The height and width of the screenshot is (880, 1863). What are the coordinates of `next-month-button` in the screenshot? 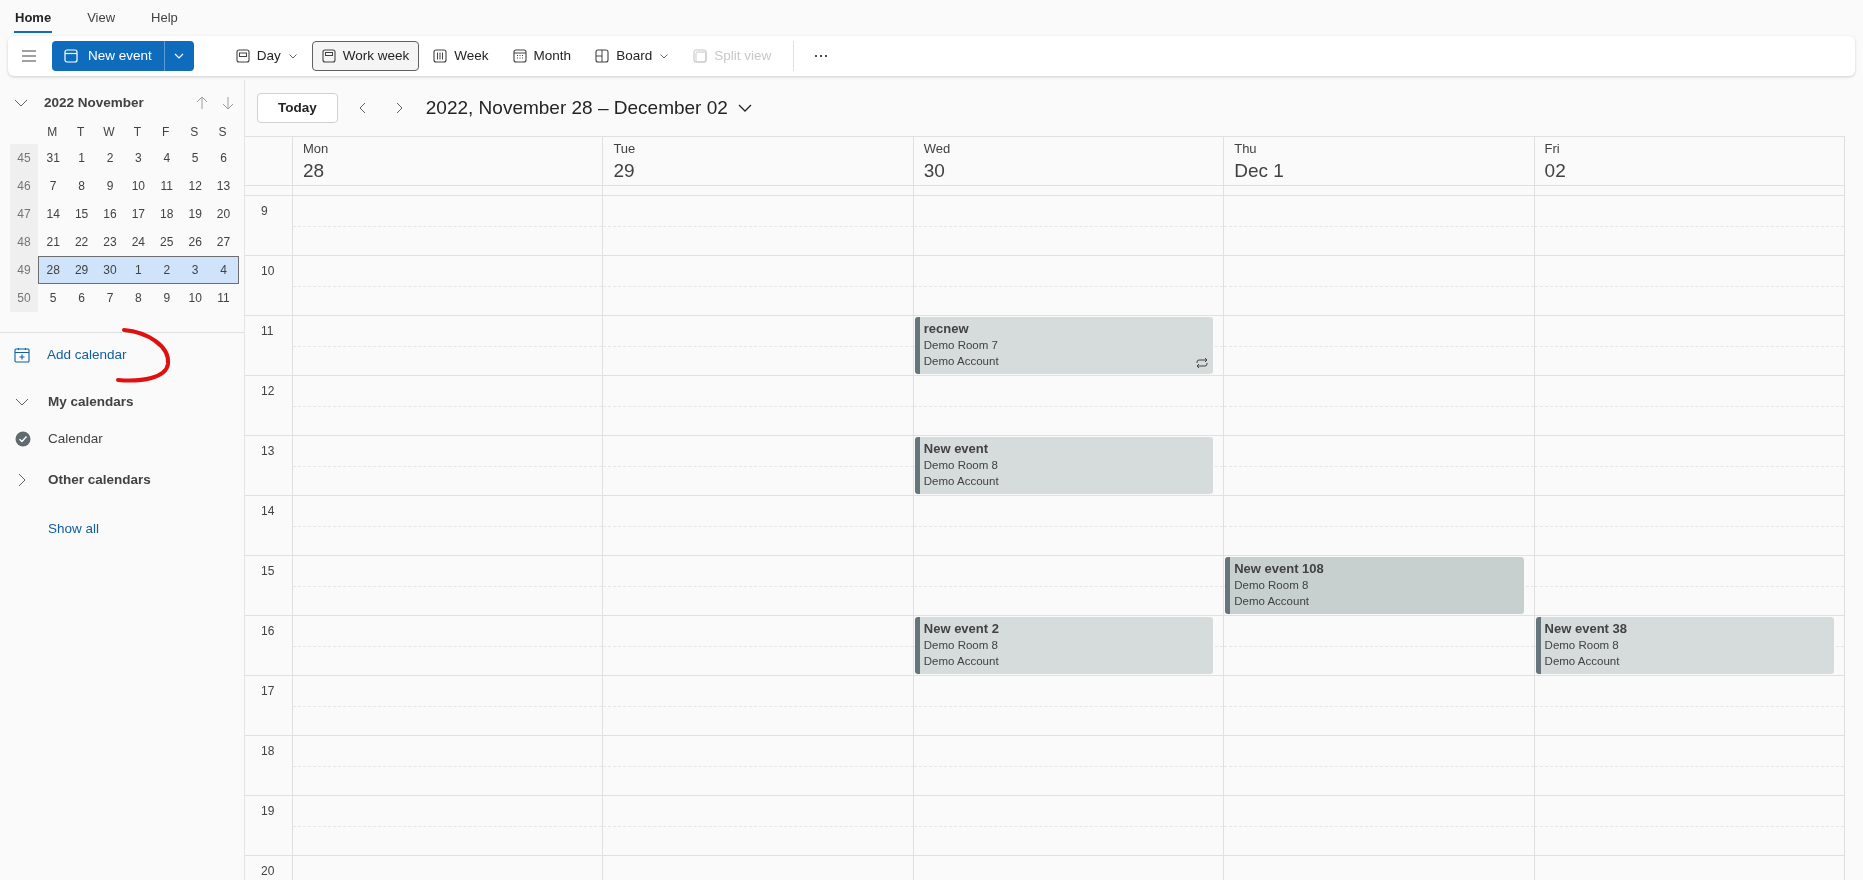 It's located at (228, 103).